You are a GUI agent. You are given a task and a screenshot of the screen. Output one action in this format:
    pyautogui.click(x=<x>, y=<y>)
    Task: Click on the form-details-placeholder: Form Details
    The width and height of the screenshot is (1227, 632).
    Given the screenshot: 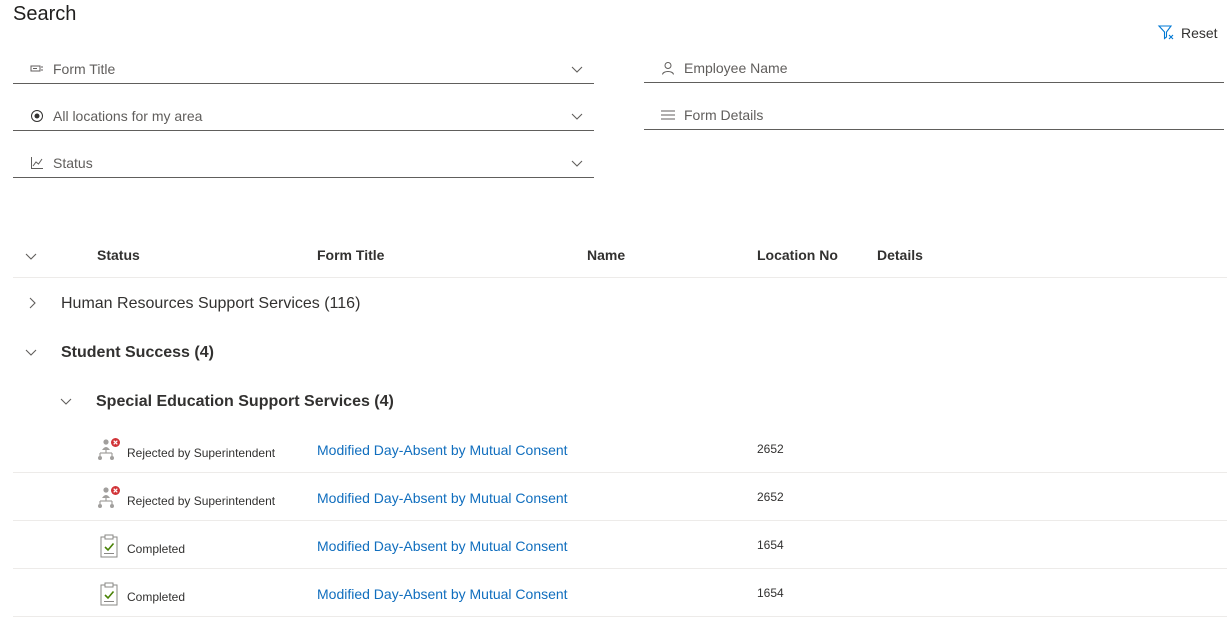 What is the action you would take?
    pyautogui.click(x=724, y=114)
    